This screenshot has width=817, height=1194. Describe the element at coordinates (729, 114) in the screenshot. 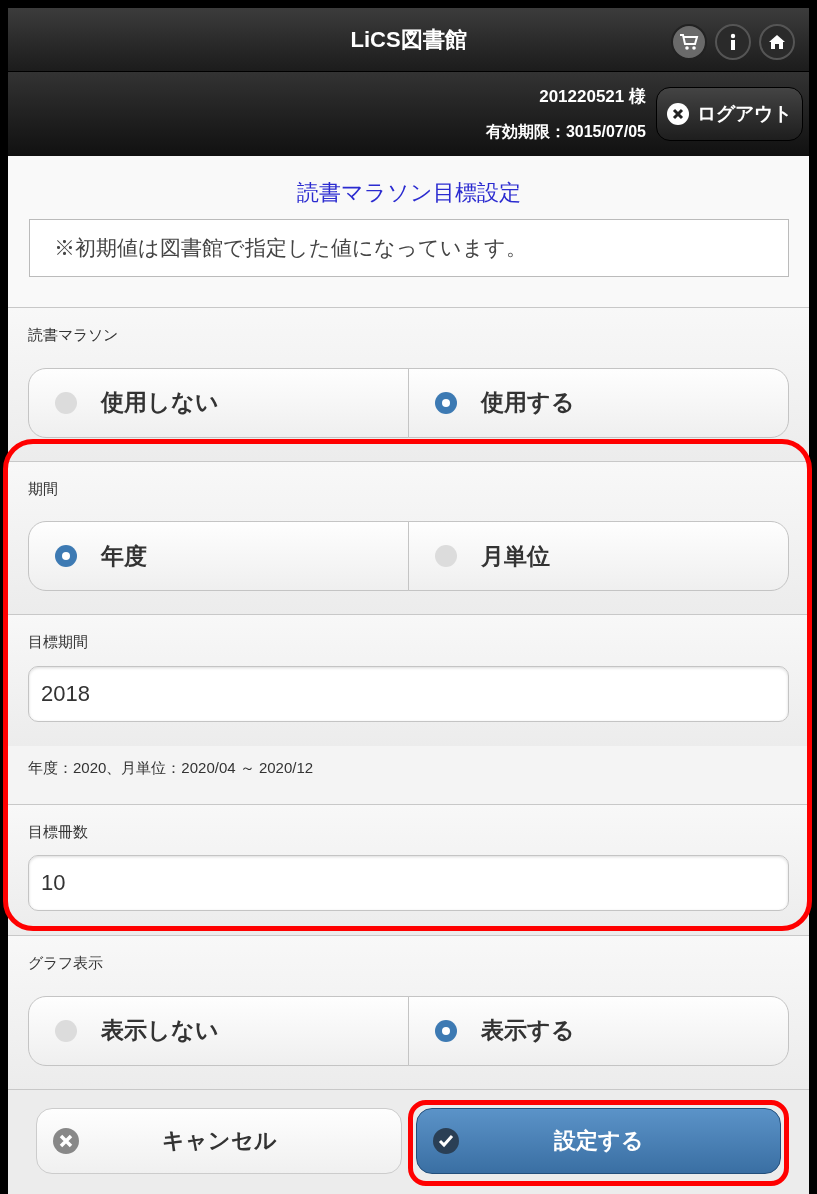

I see `logout-button: ログアウト` at that location.